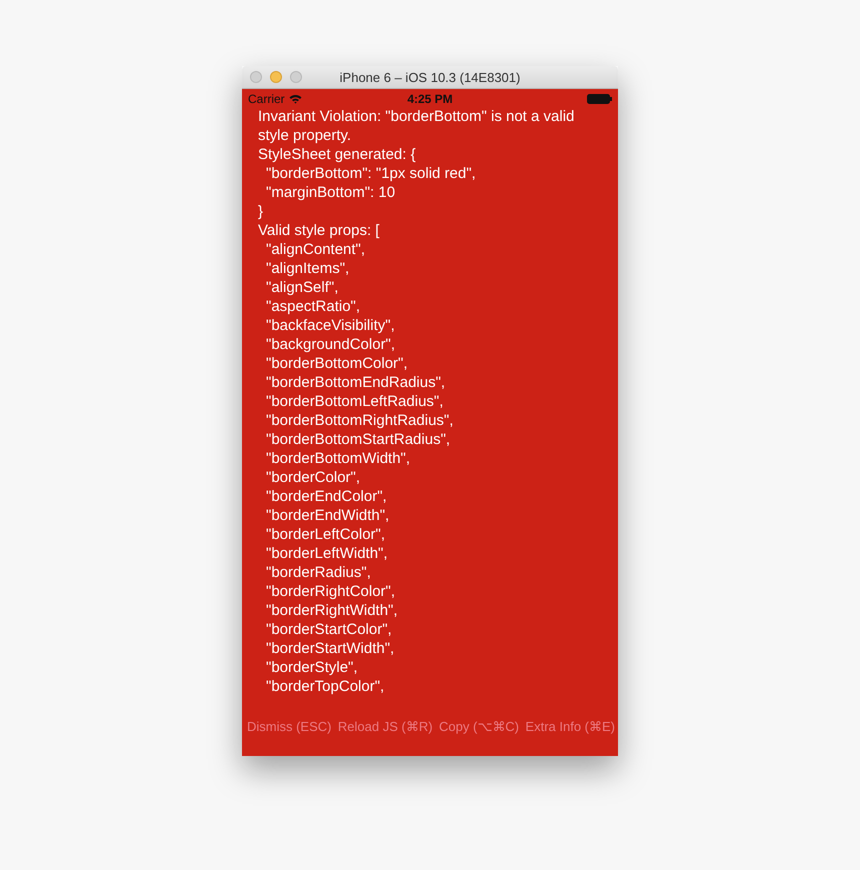 This screenshot has width=860, height=870. What do you see at coordinates (358, 439) in the screenshot?
I see `error-line: "borderBottomStartRadius",` at bounding box center [358, 439].